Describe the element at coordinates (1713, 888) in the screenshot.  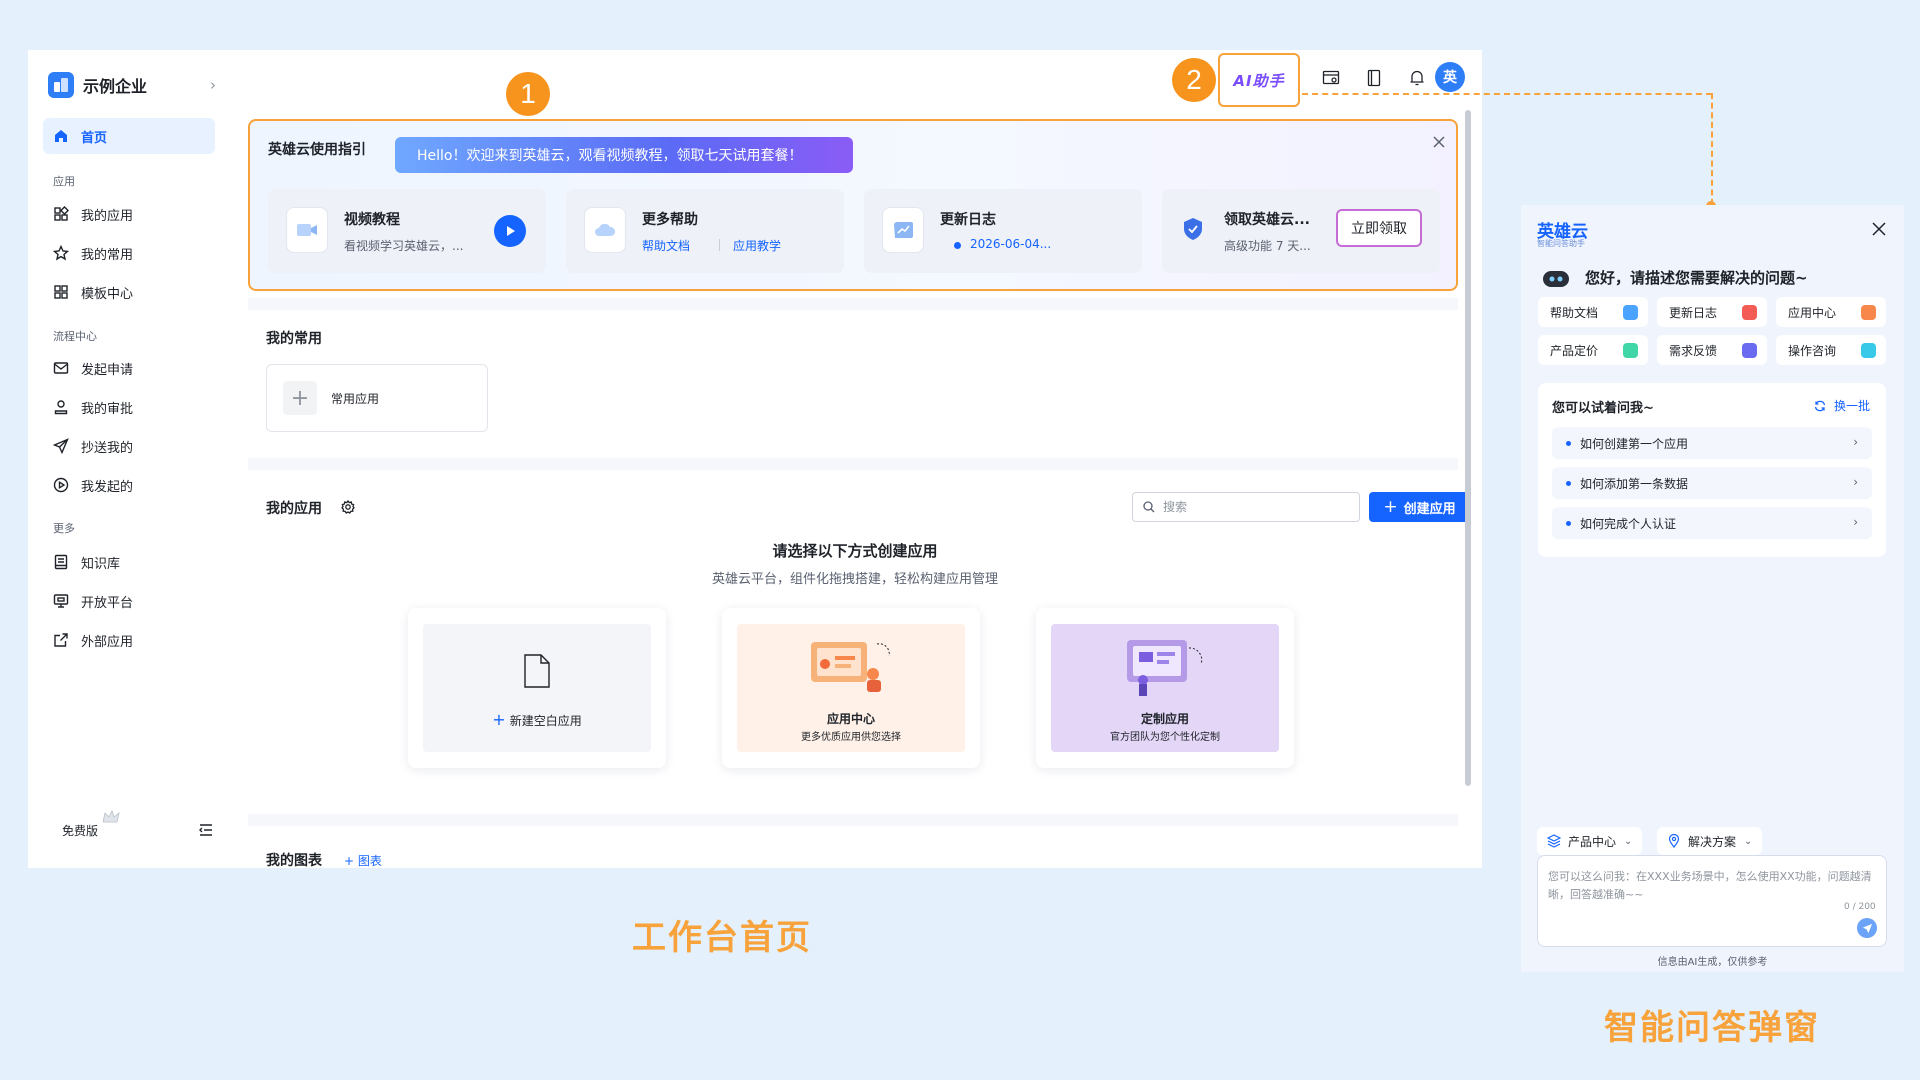
I see `ai-question-input` at that location.